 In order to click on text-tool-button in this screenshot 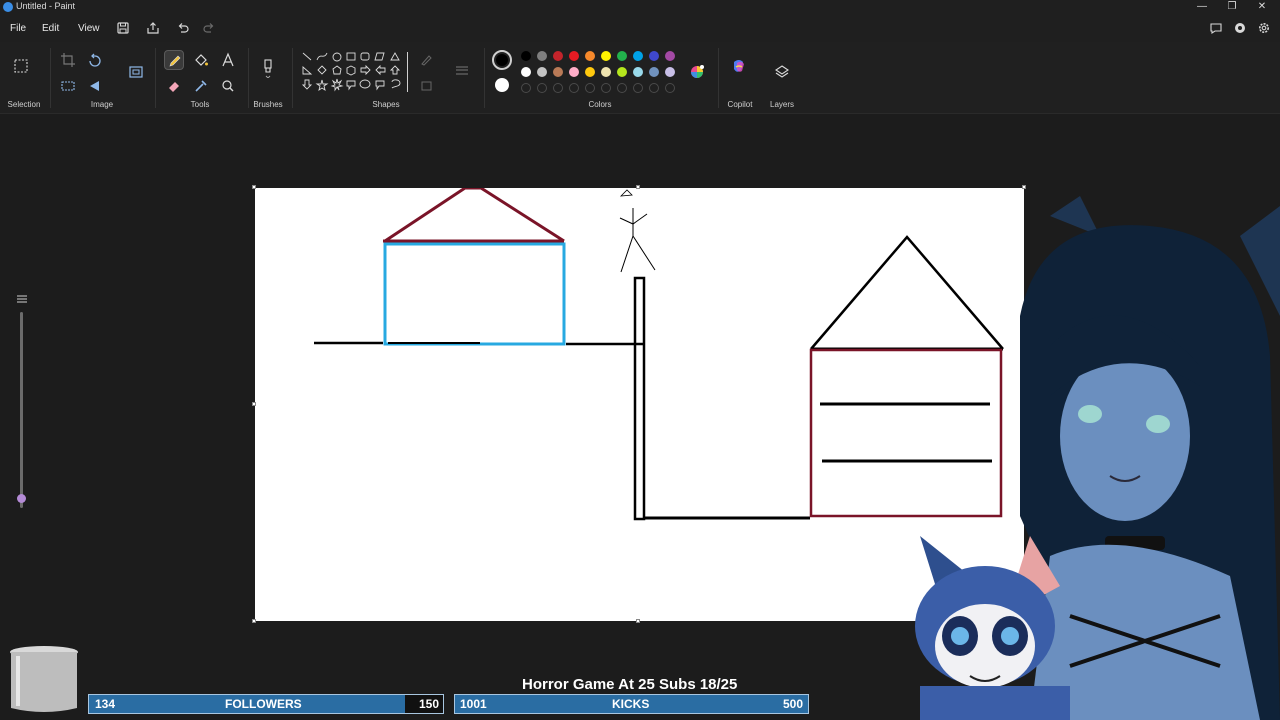, I will do `click(228, 60)`.